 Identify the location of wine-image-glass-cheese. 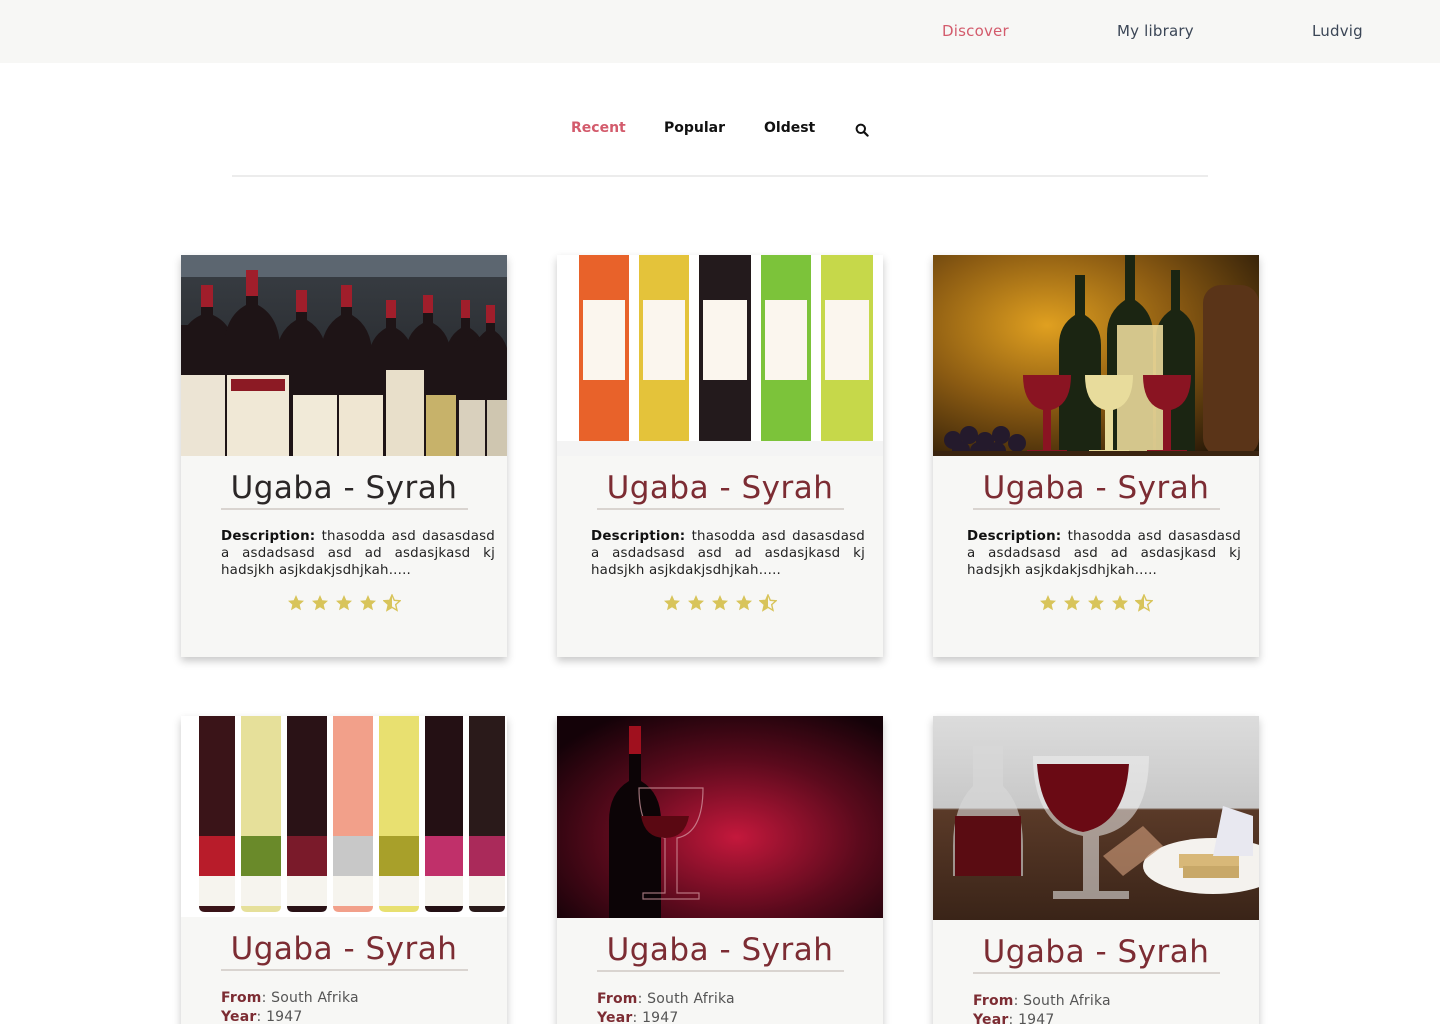
(1096, 818).